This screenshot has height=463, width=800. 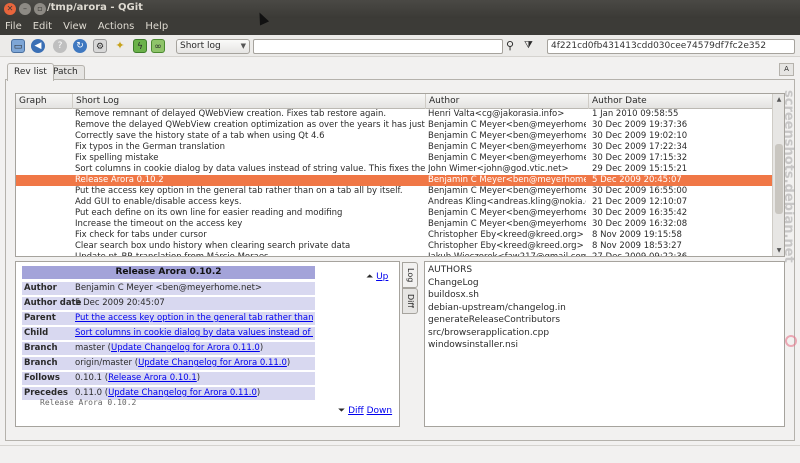 I want to click on watermark: screenshots.debian.net, so click(x=789, y=225).